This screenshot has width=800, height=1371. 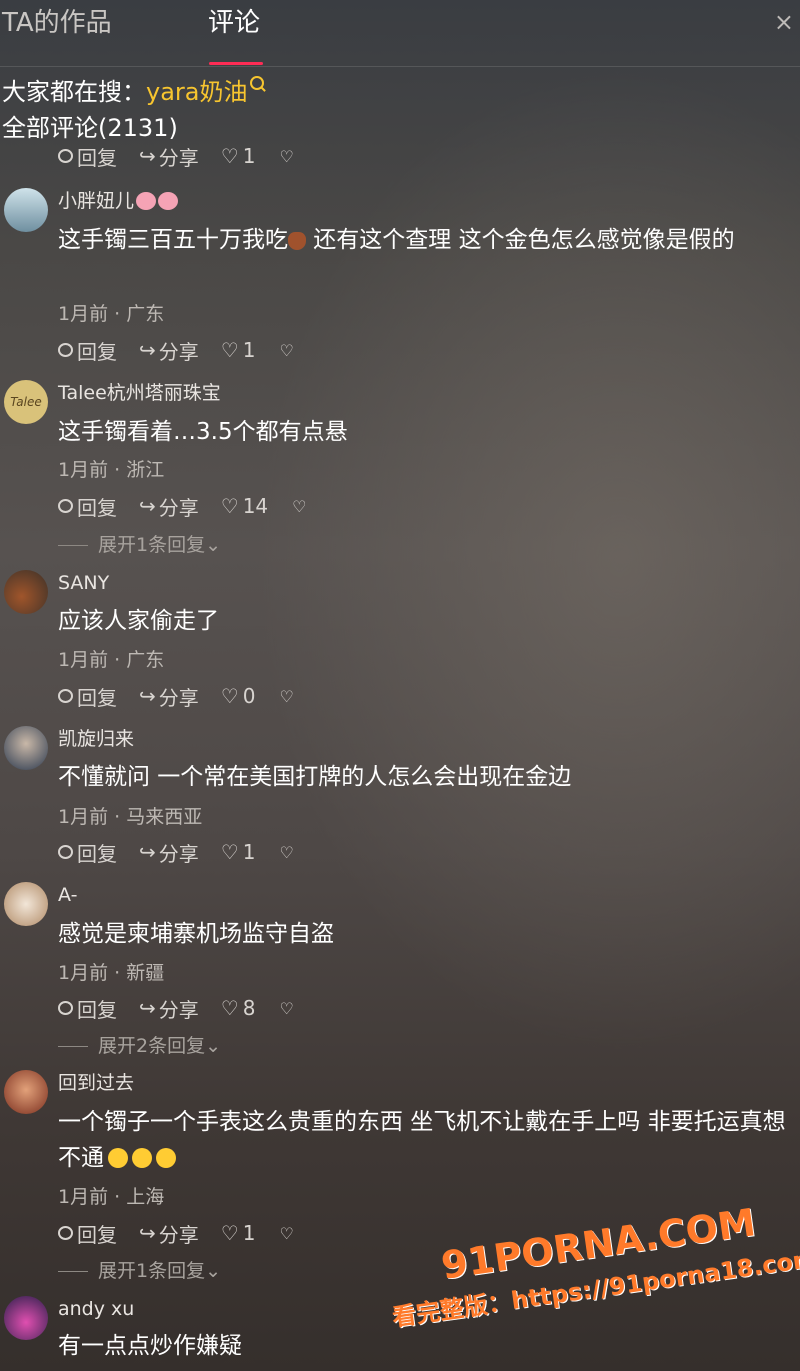 What do you see at coordinates (422, 1140) in the screenshot?
I see `comment-text: 一个镯子一个手表这么贵重的东西 坐飞机不让戴在手上吗 非要托运真想不通` at bounding box center [422, 1140].